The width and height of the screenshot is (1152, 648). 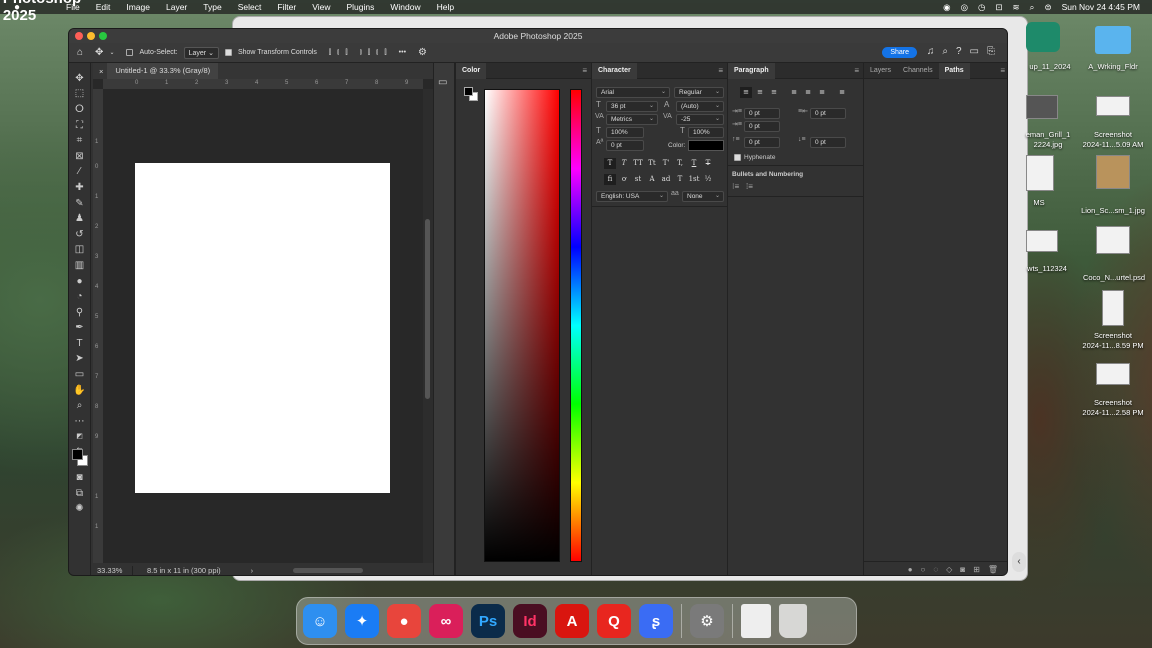 I want to click on menu-app-name: Photoshop 2025, so click(x=42, y=12).